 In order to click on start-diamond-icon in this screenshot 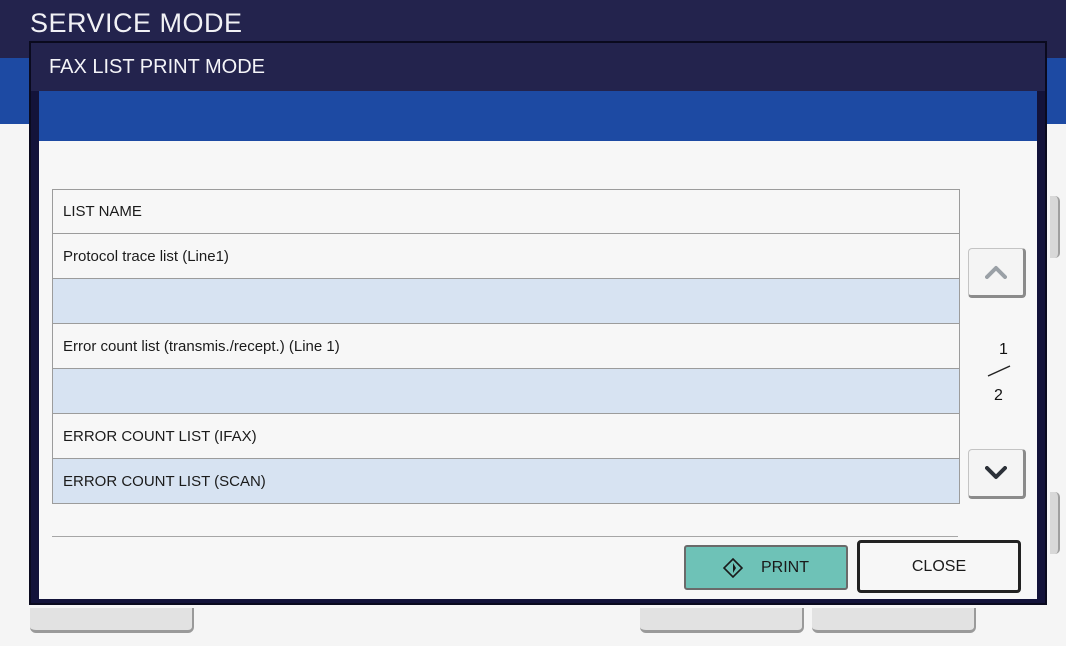, I will do `click(733, 567)`.